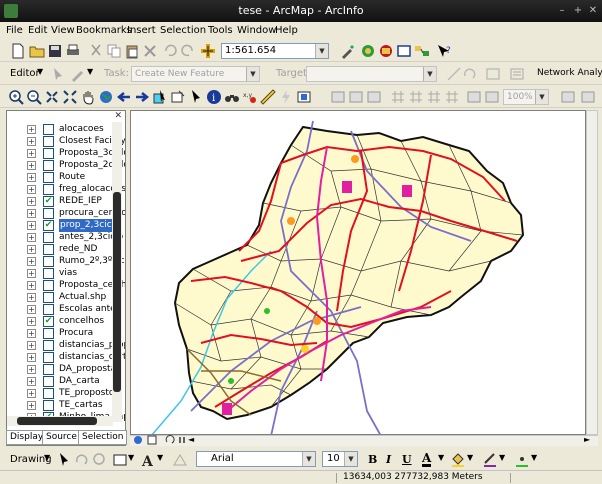 The width and height of the screenshot is (602, 484). What do you see at coordinates (73, 51) in the screenshot?
I see `print-icon` at bounding box center [73, 51].